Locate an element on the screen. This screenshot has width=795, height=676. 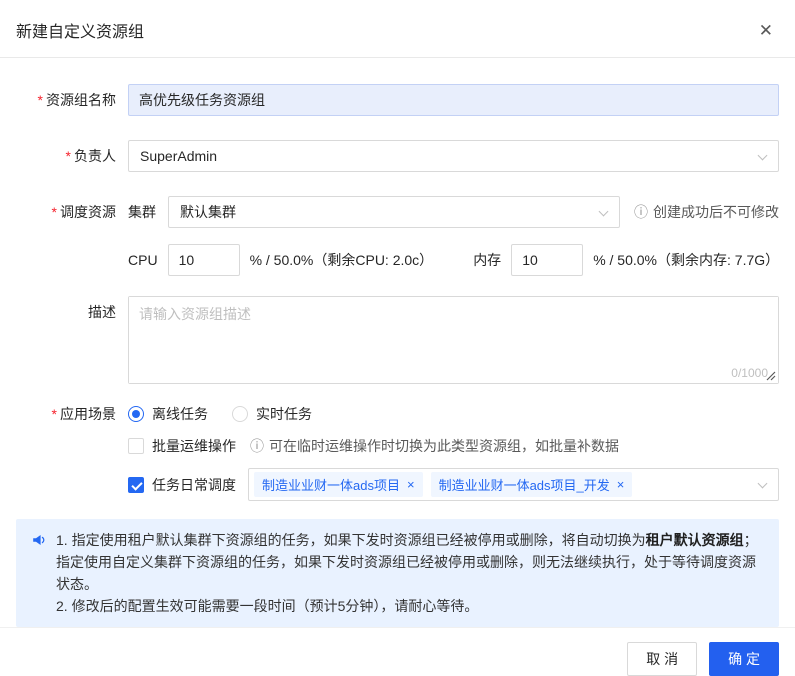
daily-schedule-checkbox is located at coordinates (136, 484).